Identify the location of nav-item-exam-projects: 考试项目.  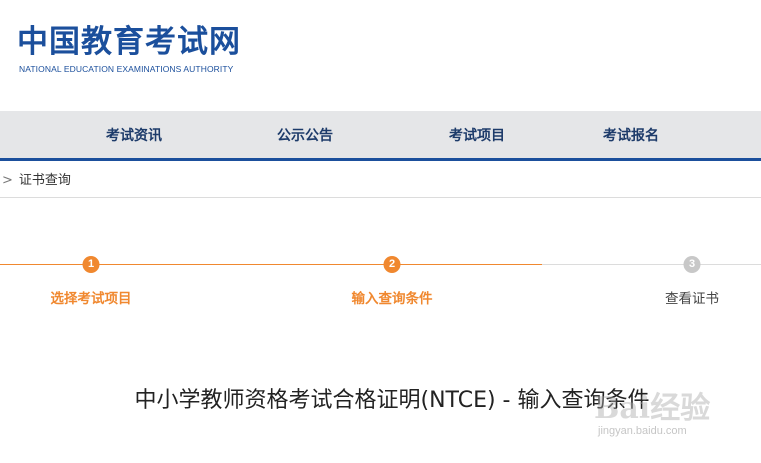
(477, 136).